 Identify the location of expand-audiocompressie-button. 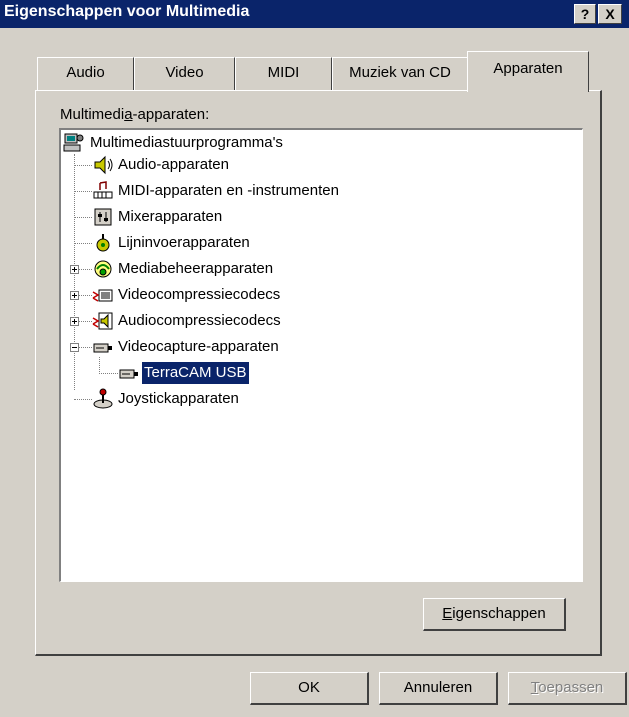
(74, 321).